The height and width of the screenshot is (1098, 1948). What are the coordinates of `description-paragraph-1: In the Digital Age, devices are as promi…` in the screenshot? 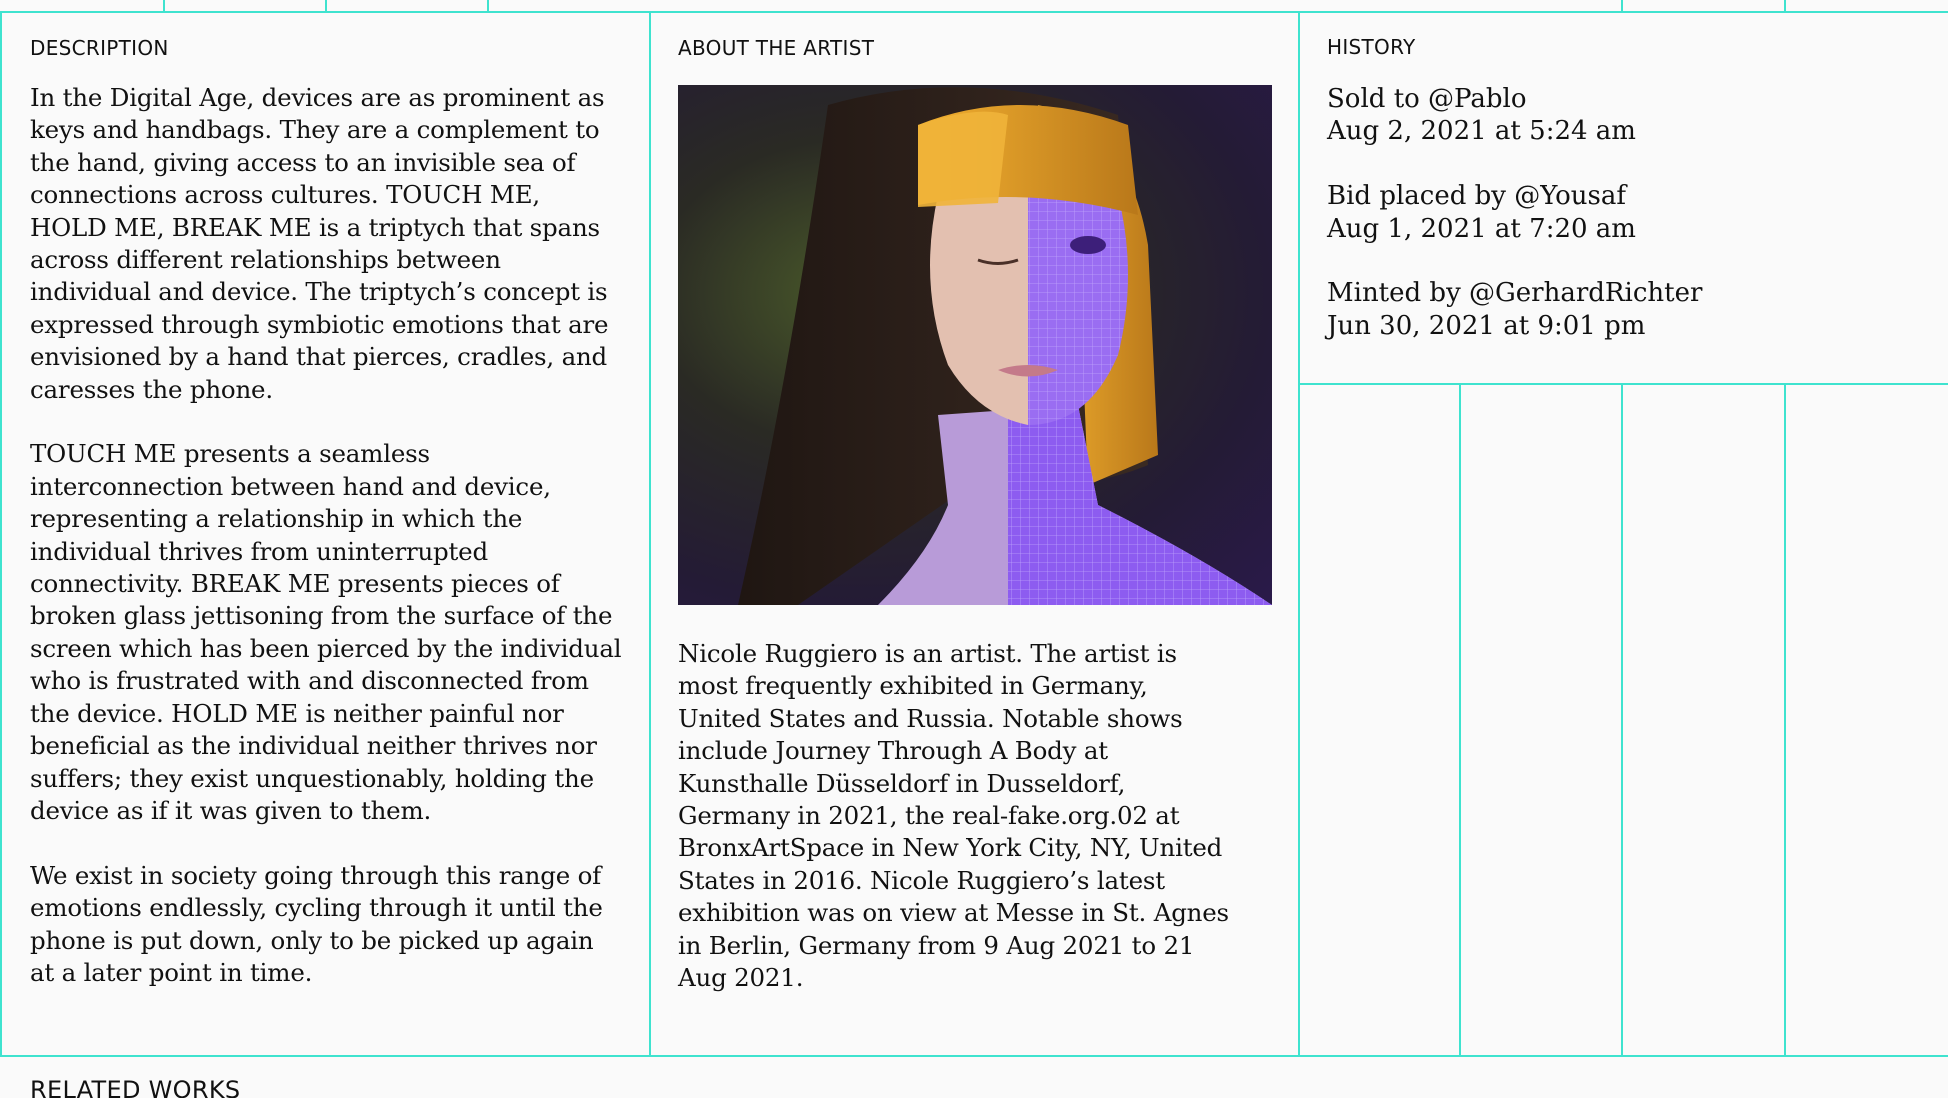 It's located at (319, 243).